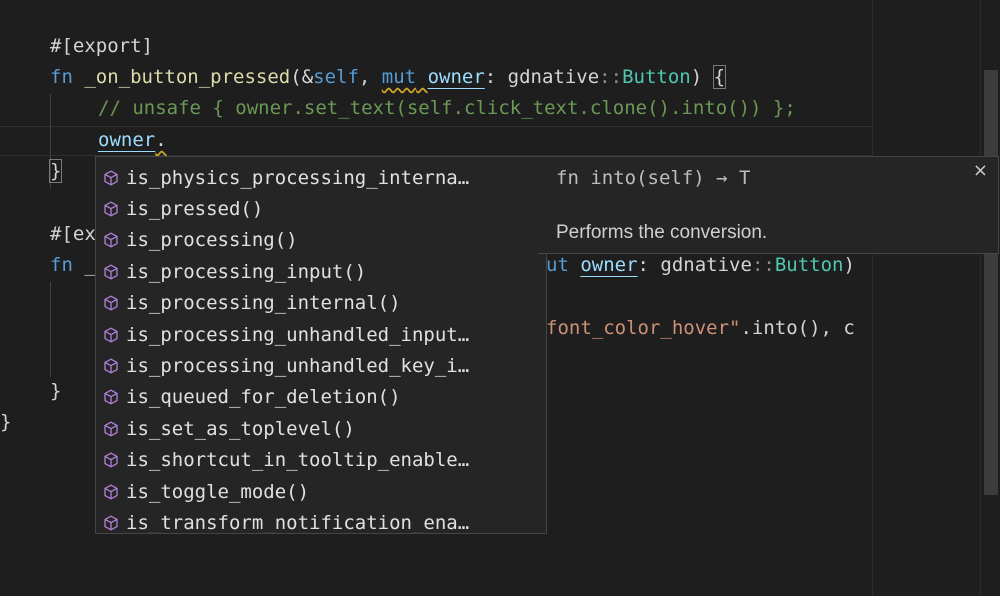 The image size is (1000, 596). I want to click on code-line-8-tail: ut owner: gdnative::Button), so click(700, 265).